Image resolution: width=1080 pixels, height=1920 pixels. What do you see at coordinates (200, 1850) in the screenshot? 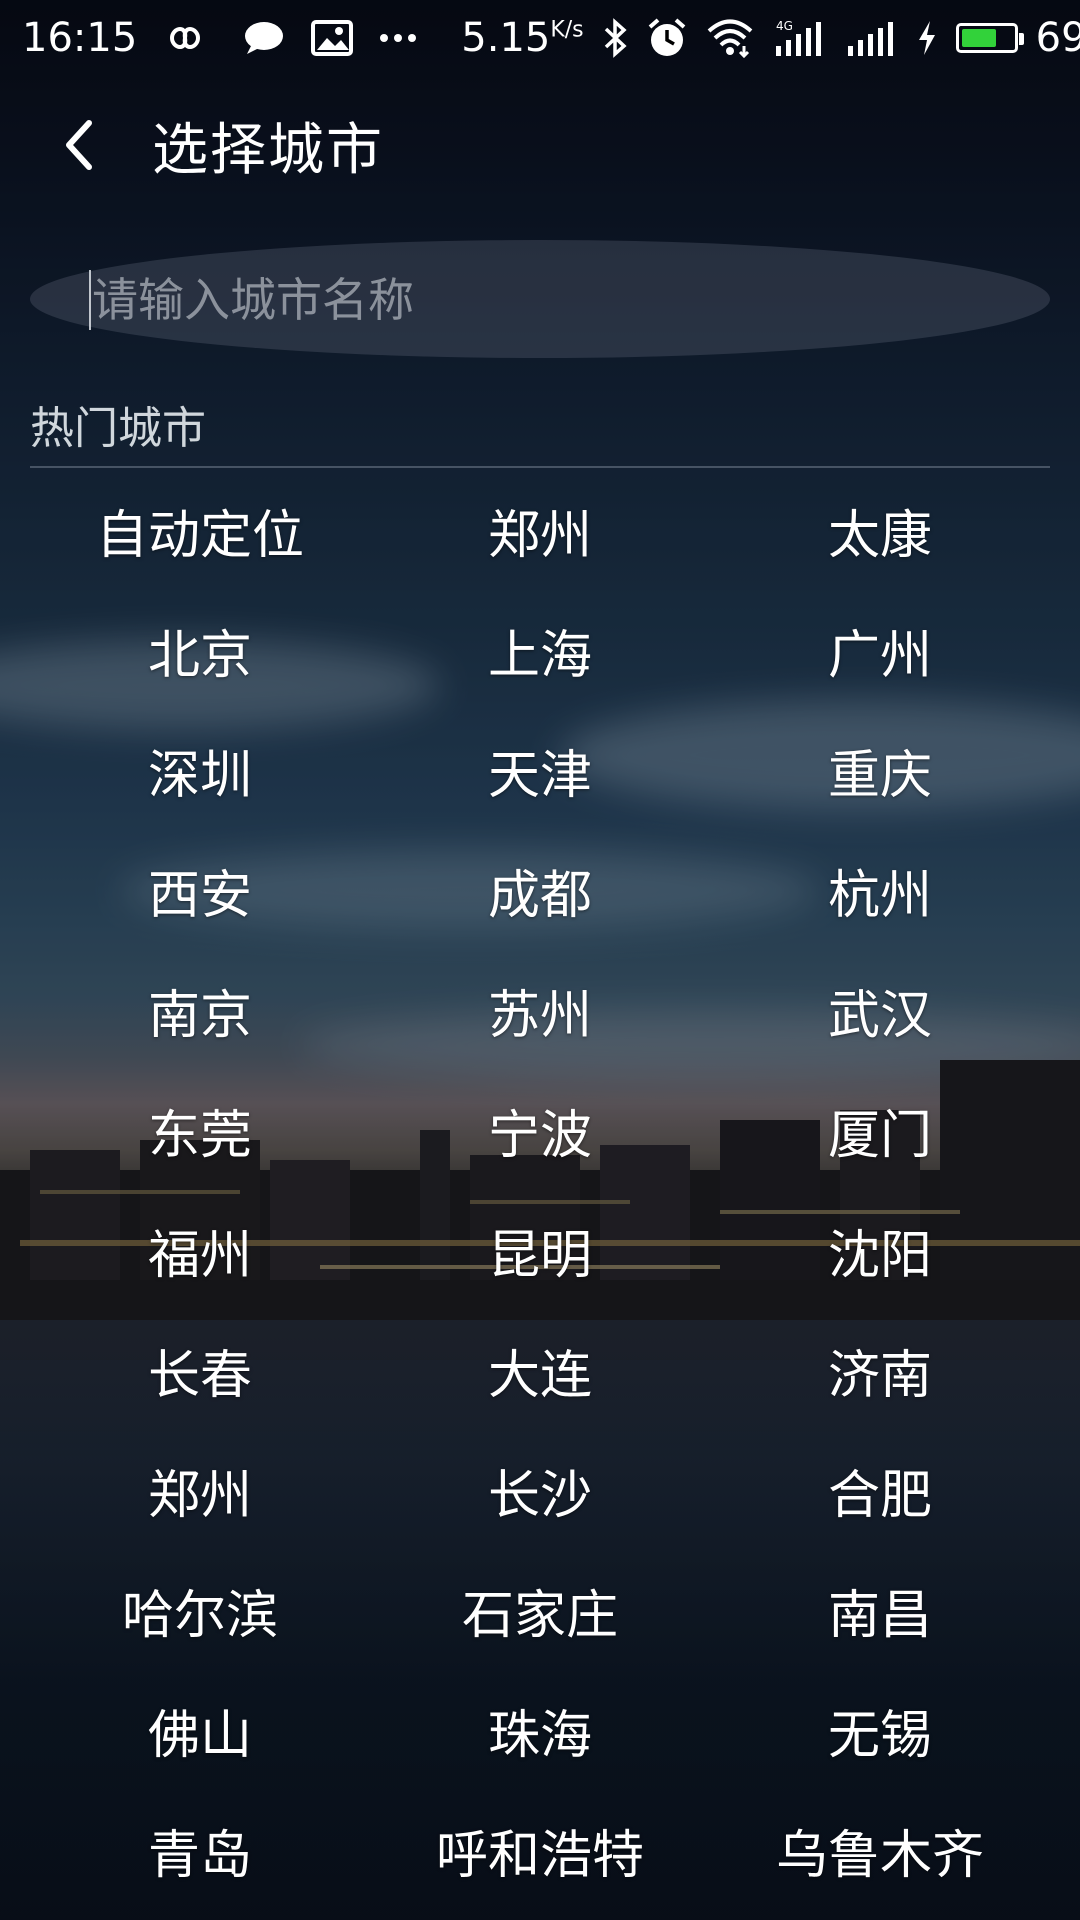
I see `city-item: 青岛` at bounding box center [200, 1850].